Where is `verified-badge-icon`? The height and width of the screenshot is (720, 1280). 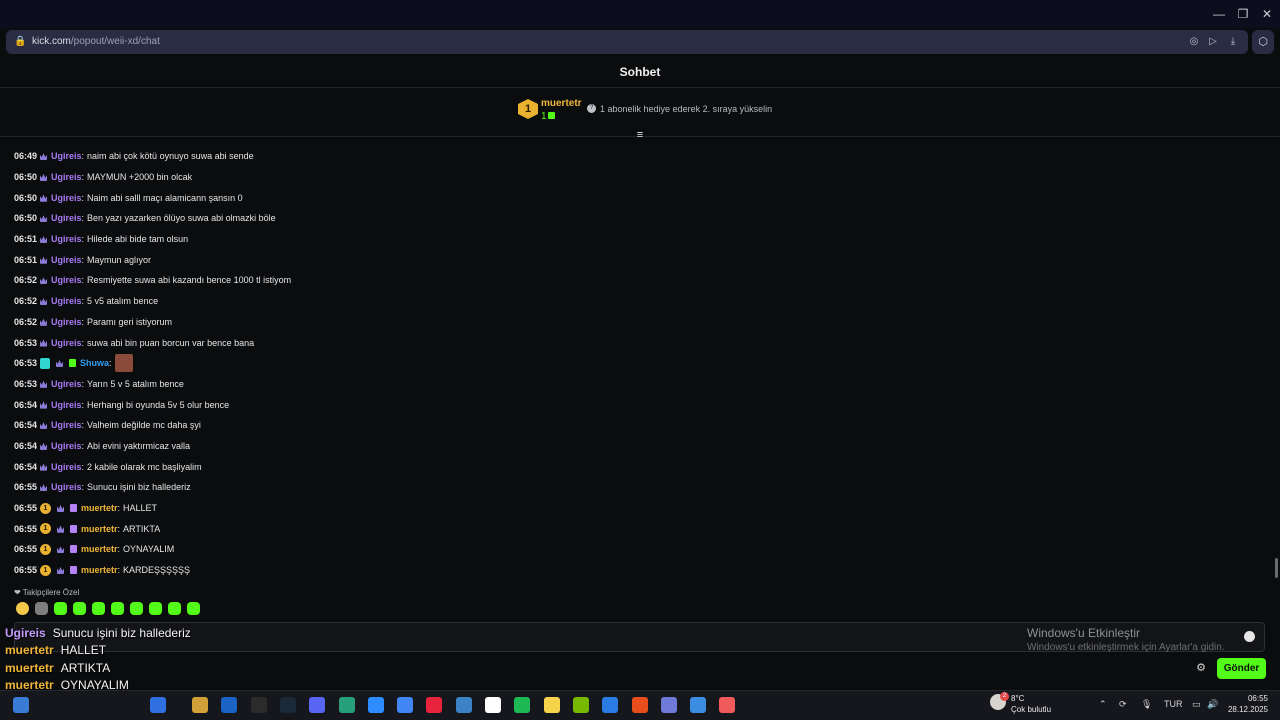 verified-badge-icon is located at coordinates (45, 363).